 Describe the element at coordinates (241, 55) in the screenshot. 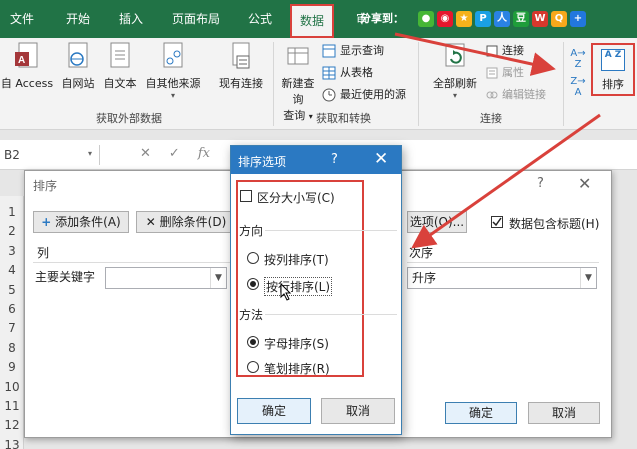

I see `existing-connections-icon` at that location.